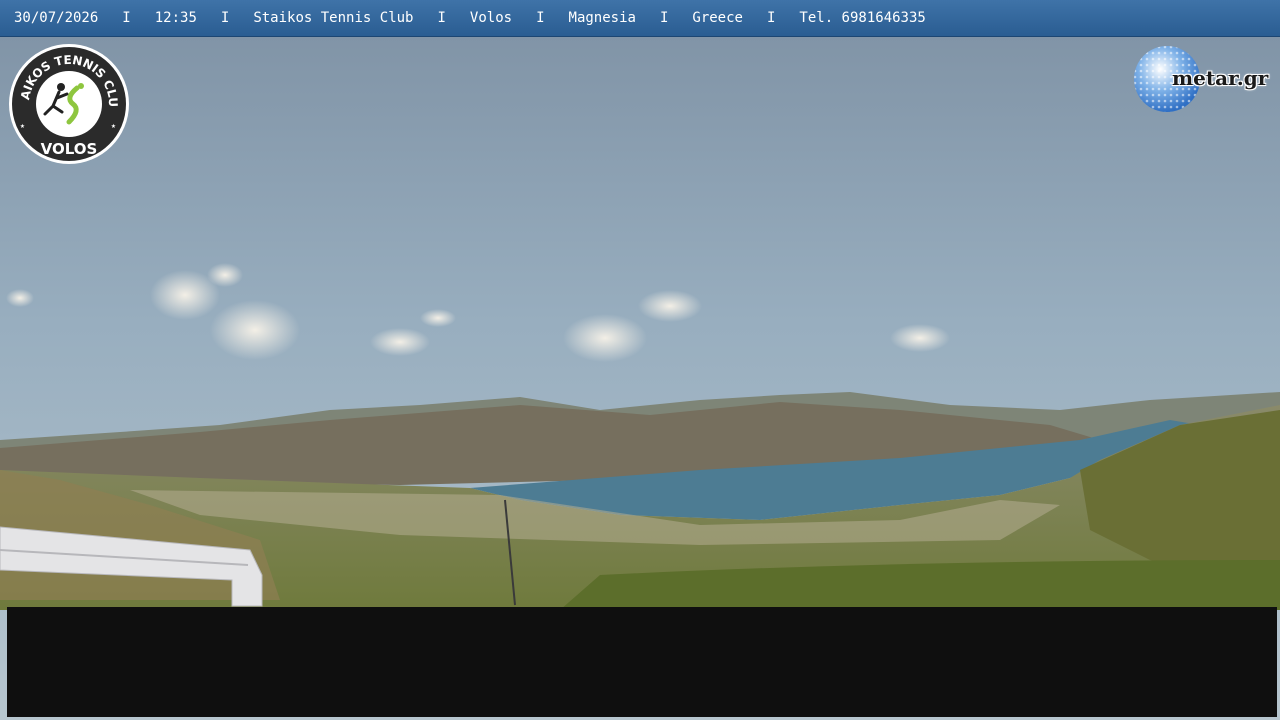 The image size is (1280, 720). I want to click on provider-logo-text: metar.gr, so click(1220, 78).